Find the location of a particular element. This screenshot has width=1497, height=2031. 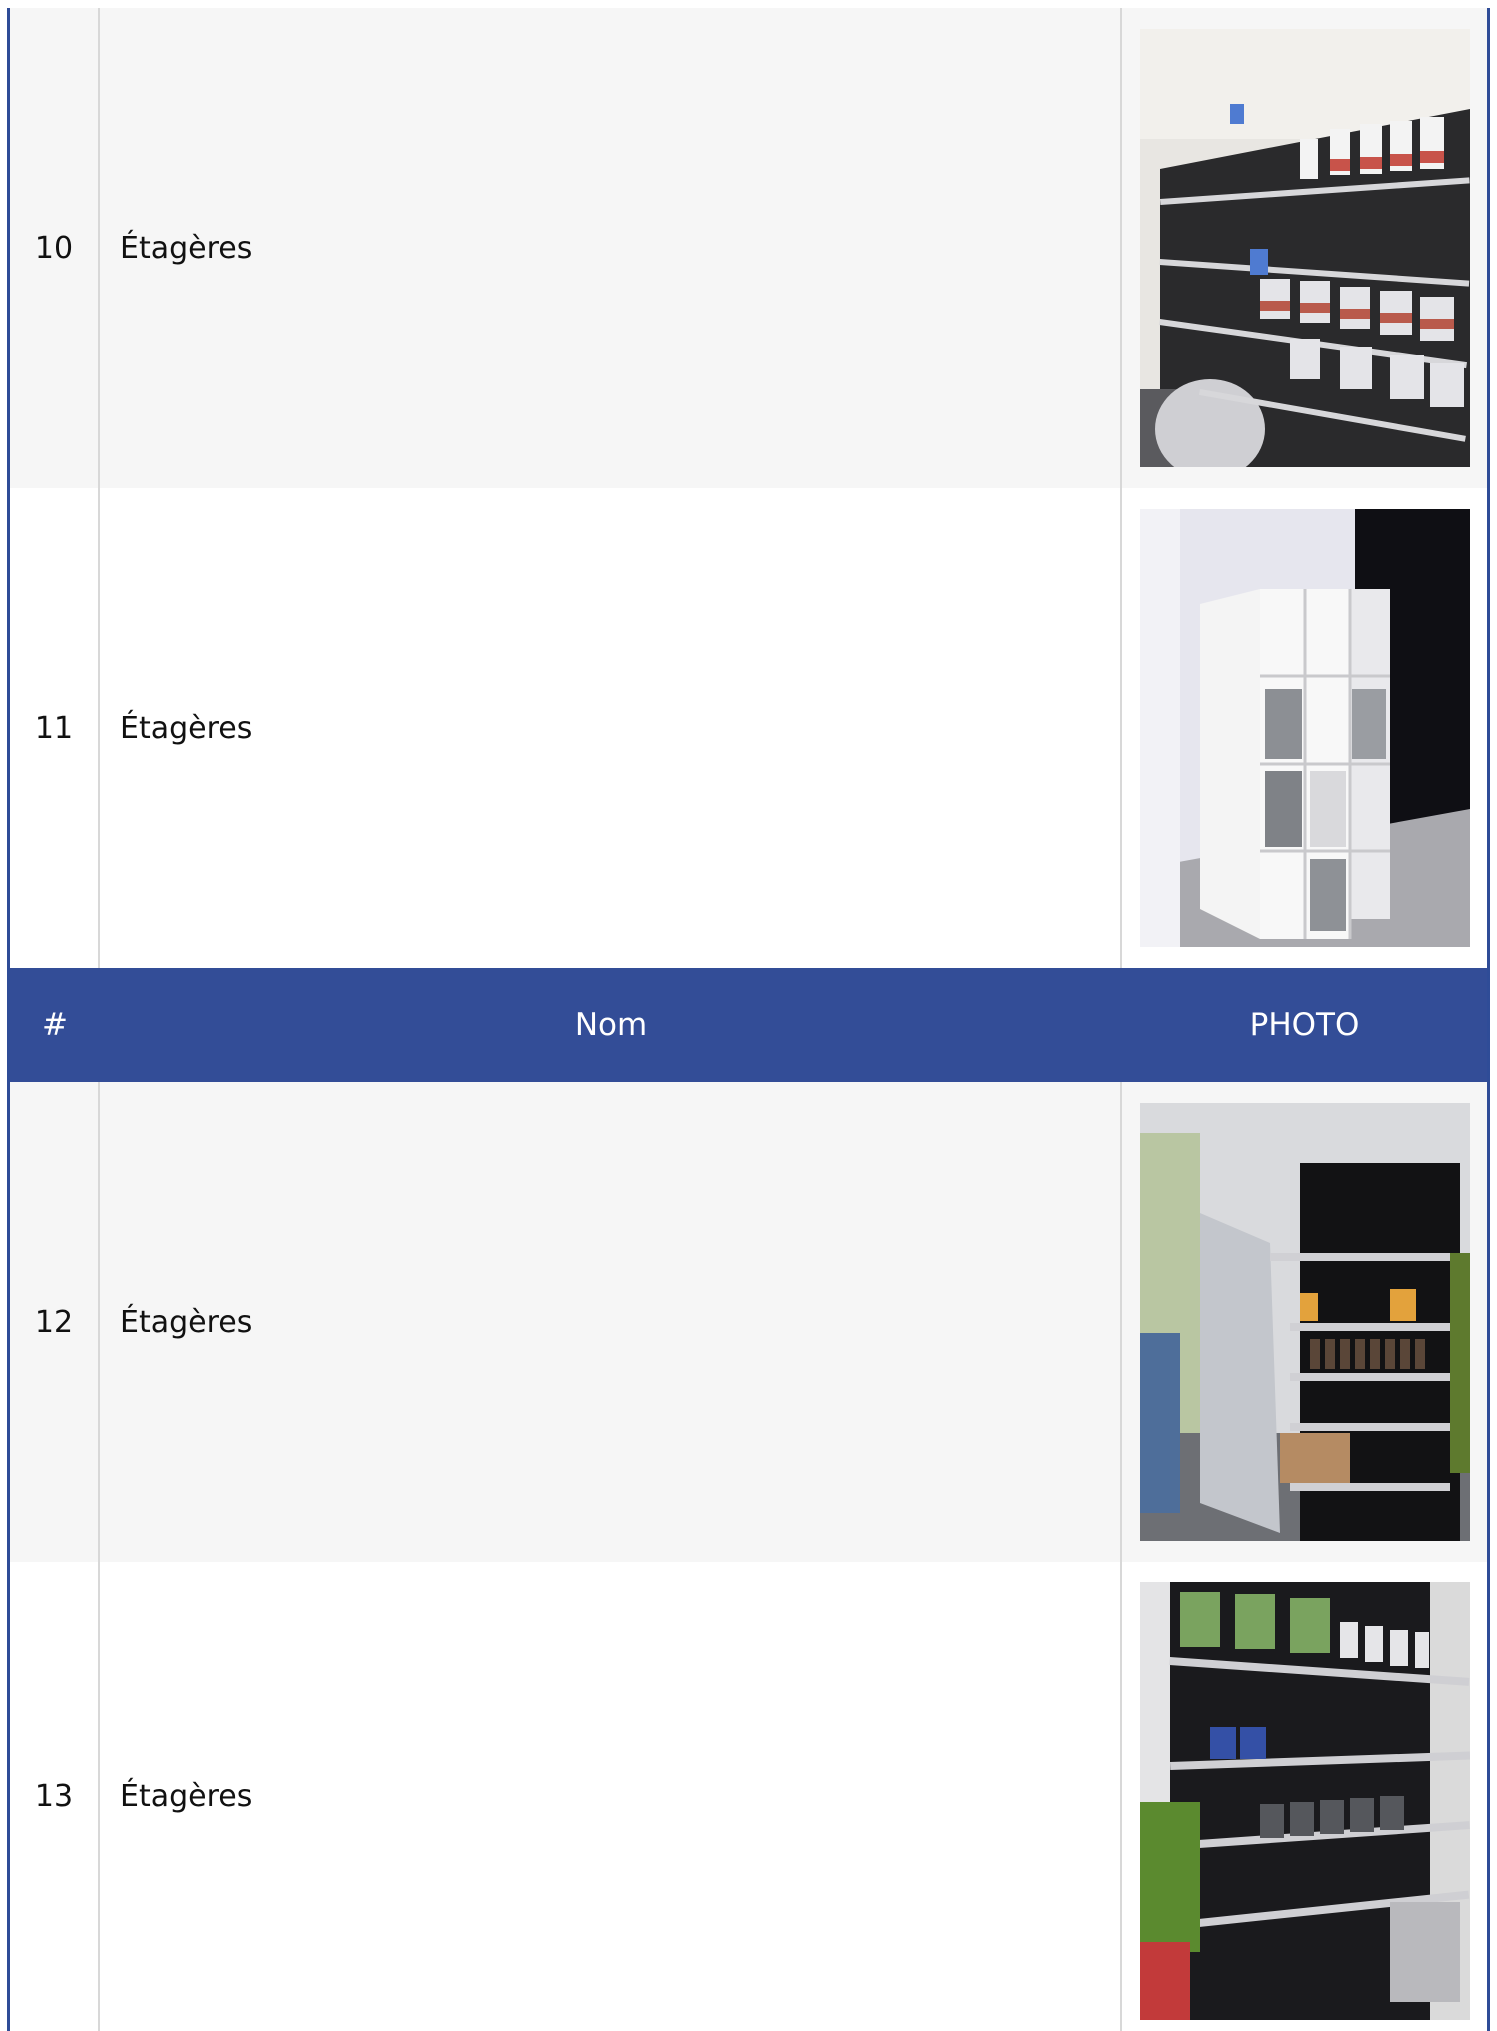

table-header: # Nom PHOTO is located at coordinates (748, 1025).